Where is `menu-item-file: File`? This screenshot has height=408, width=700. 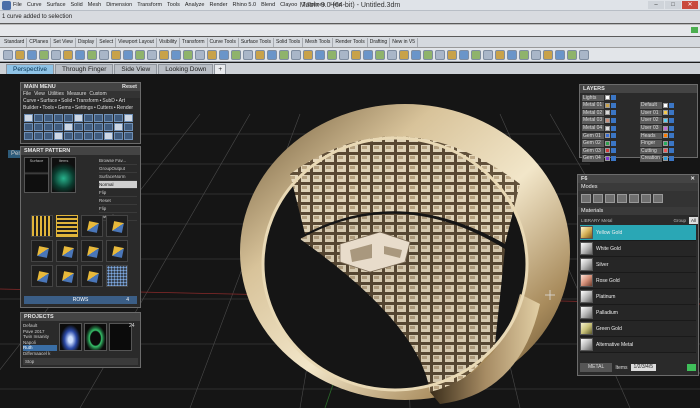
menu-item-file: File is located at coordinates (17, 5).